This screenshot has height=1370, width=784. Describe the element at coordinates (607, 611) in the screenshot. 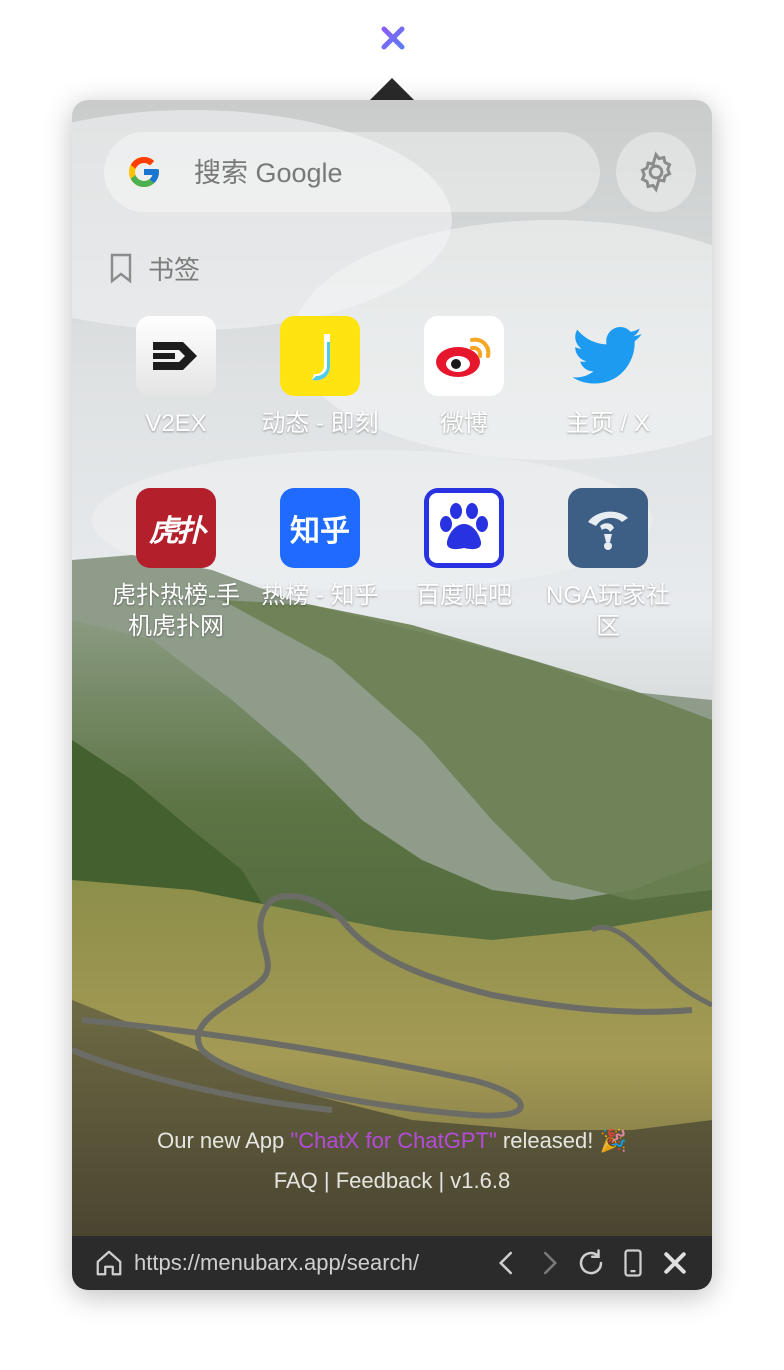

I see `bookmark-label: NGA玩家社区` at that location.